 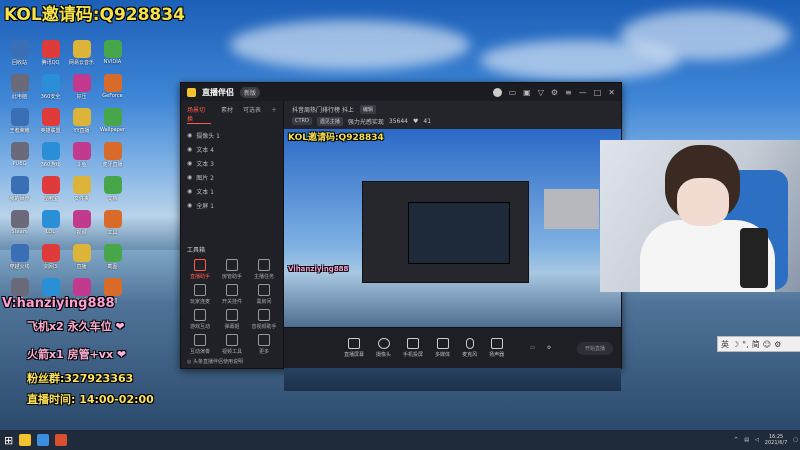 I want to click on screen-button: 直播屏幕, so click(x=354, y=348).